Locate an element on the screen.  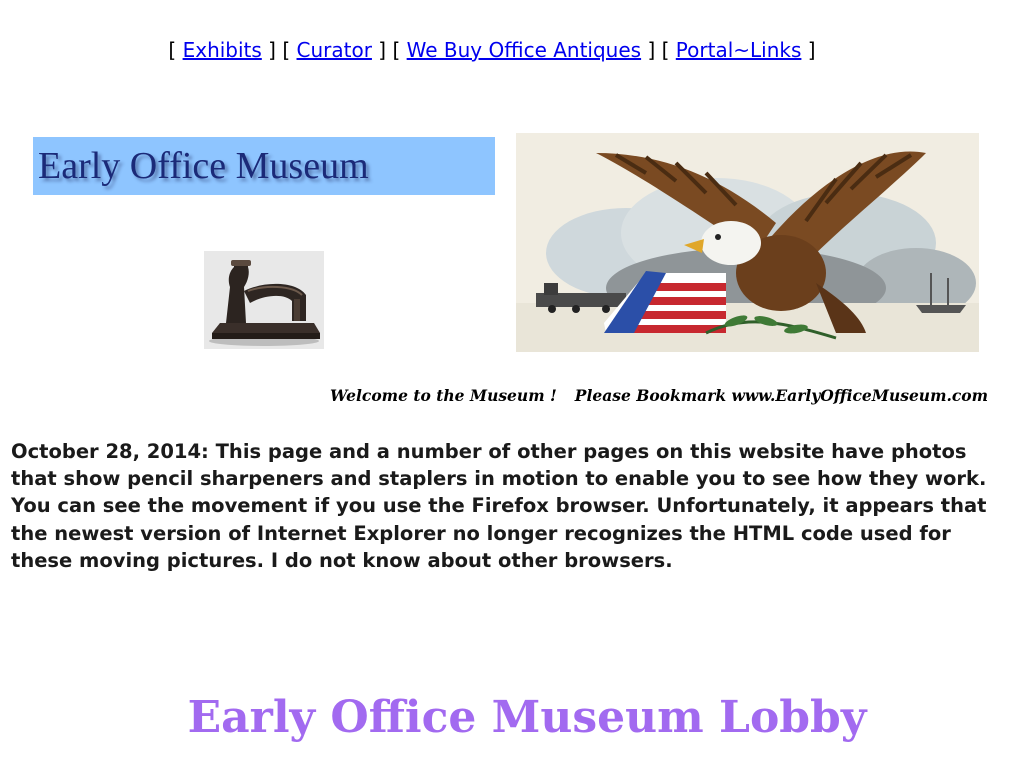
welcome-text: Welcome to the Museum ! is located at coordinates (443, 395).